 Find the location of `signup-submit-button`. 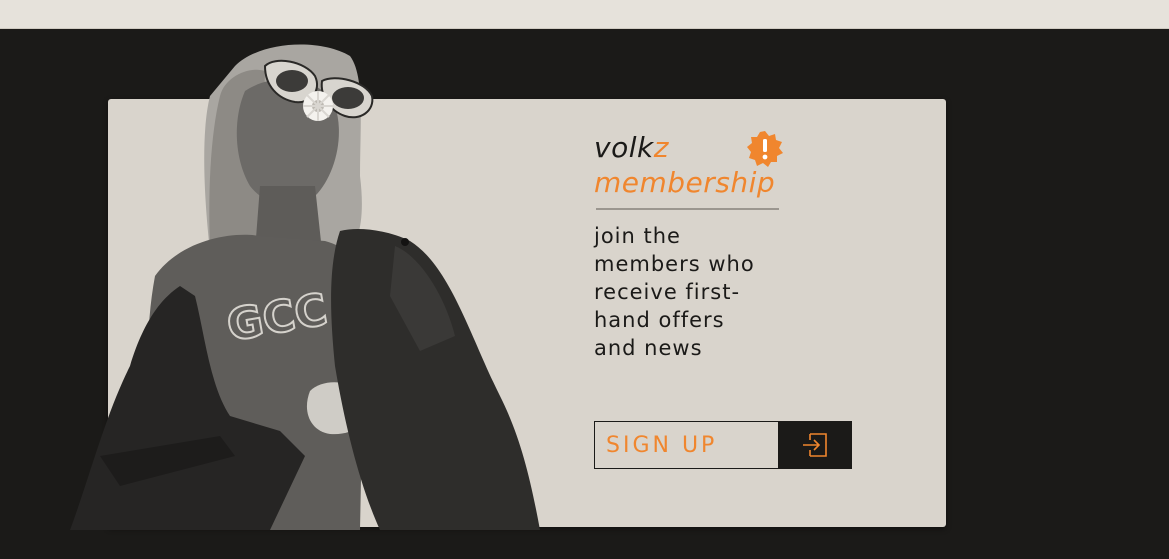

signup-submit-button is located at coordinates (815, 445).